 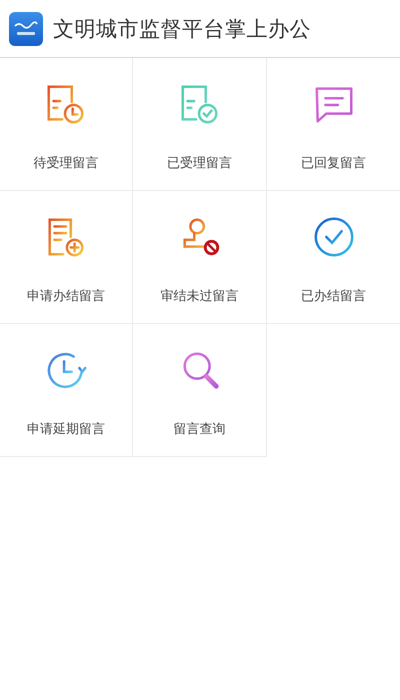 What do you see at coordinates (66, 257) in the screenshot?
I see `menu-tile: 申请办结留言` at bounding box center [66, 257].